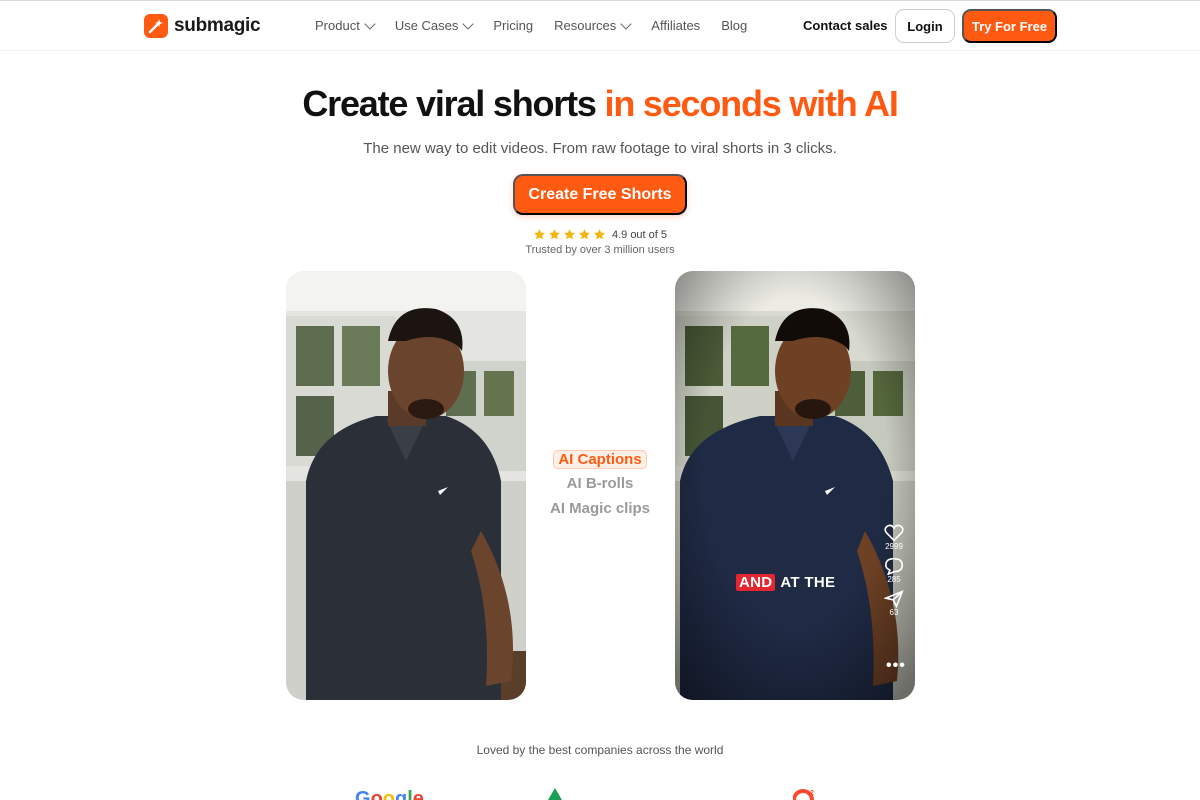  Describe the element at coordinates (156, 26) in the screenshot. I see `magic-wand-icon` at that location.